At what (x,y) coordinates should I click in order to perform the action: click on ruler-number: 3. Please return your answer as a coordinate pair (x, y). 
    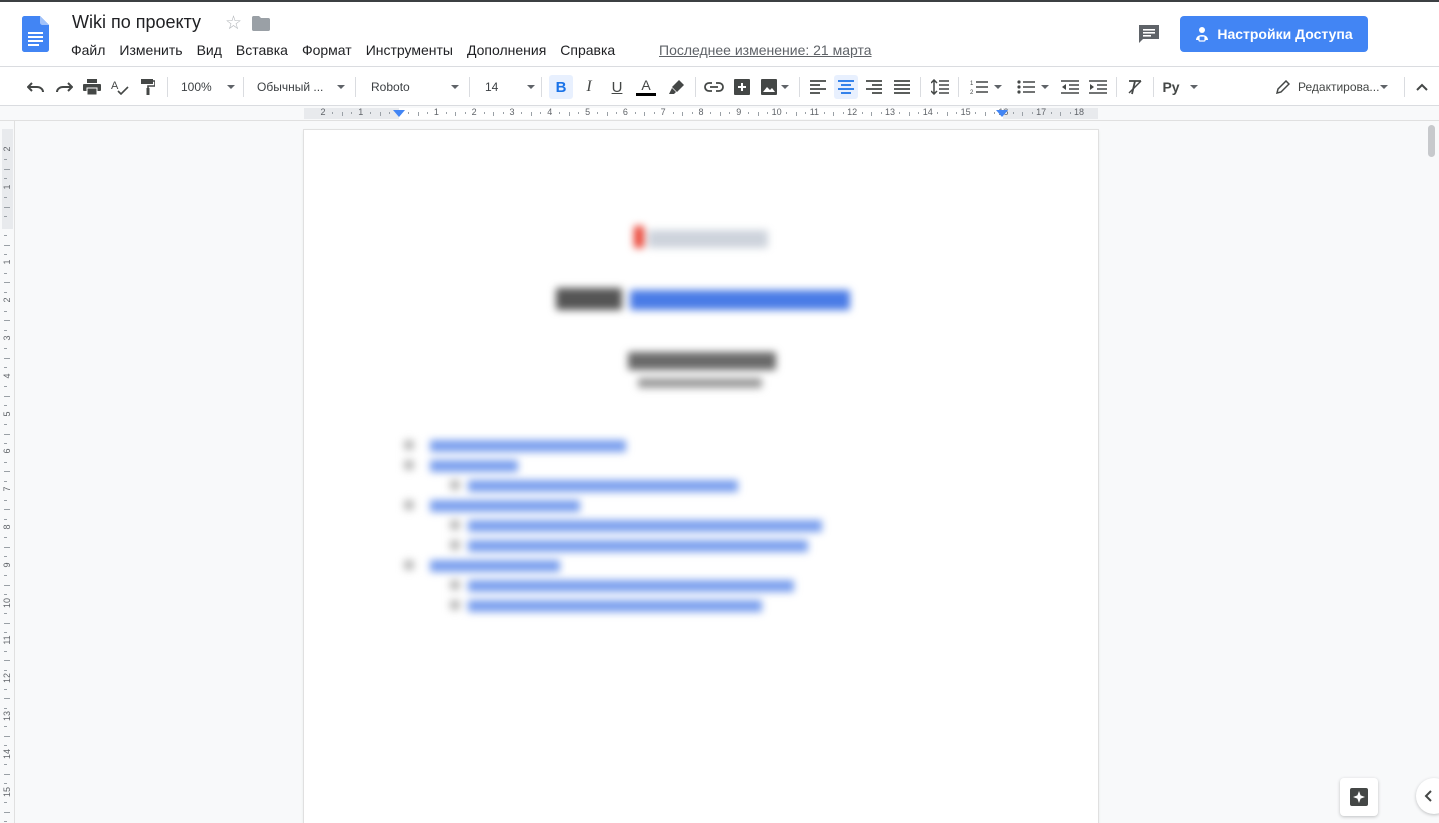
    Looking at the image, I should click on (512, 112).